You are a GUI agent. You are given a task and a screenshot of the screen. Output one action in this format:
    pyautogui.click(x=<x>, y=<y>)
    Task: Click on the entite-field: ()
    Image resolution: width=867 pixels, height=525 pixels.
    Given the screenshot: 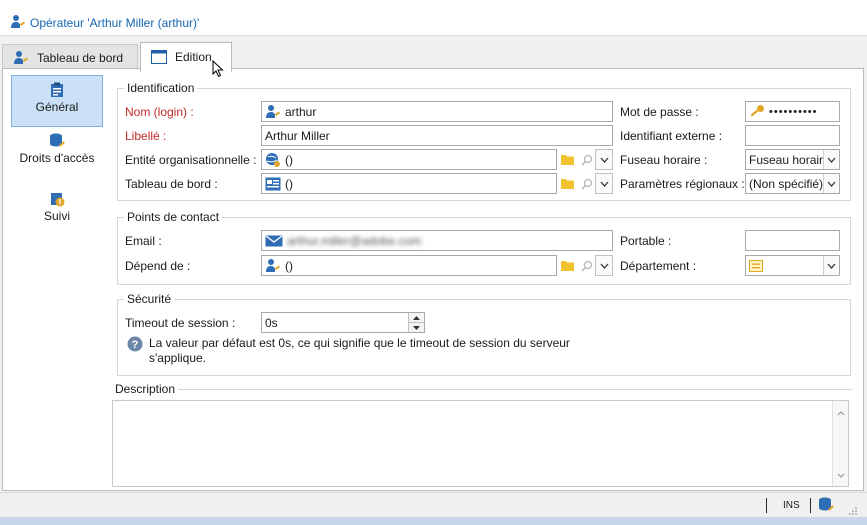 What is the action you would take?
    pyautogui.click(x=409, y=159)
    